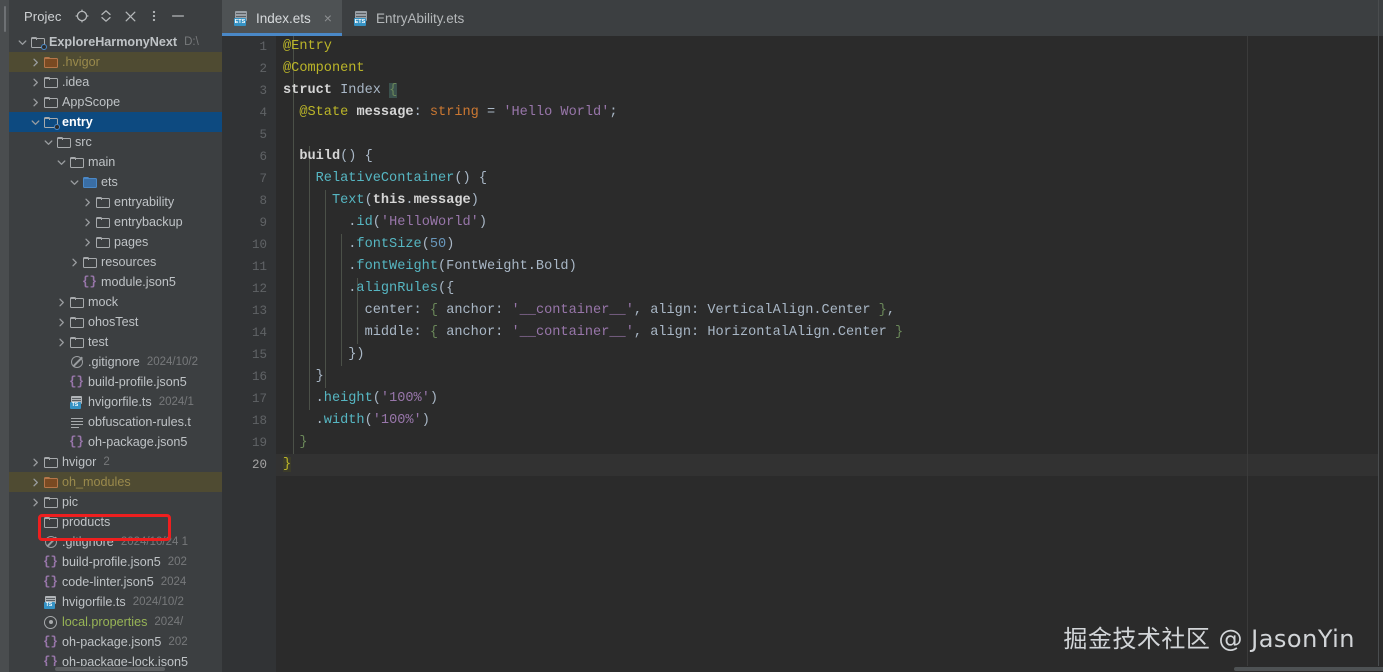  What do you see at coordinates (328, 18) in the screenshot?
I see `close-icon: ×` at bounding box center [328, 18].